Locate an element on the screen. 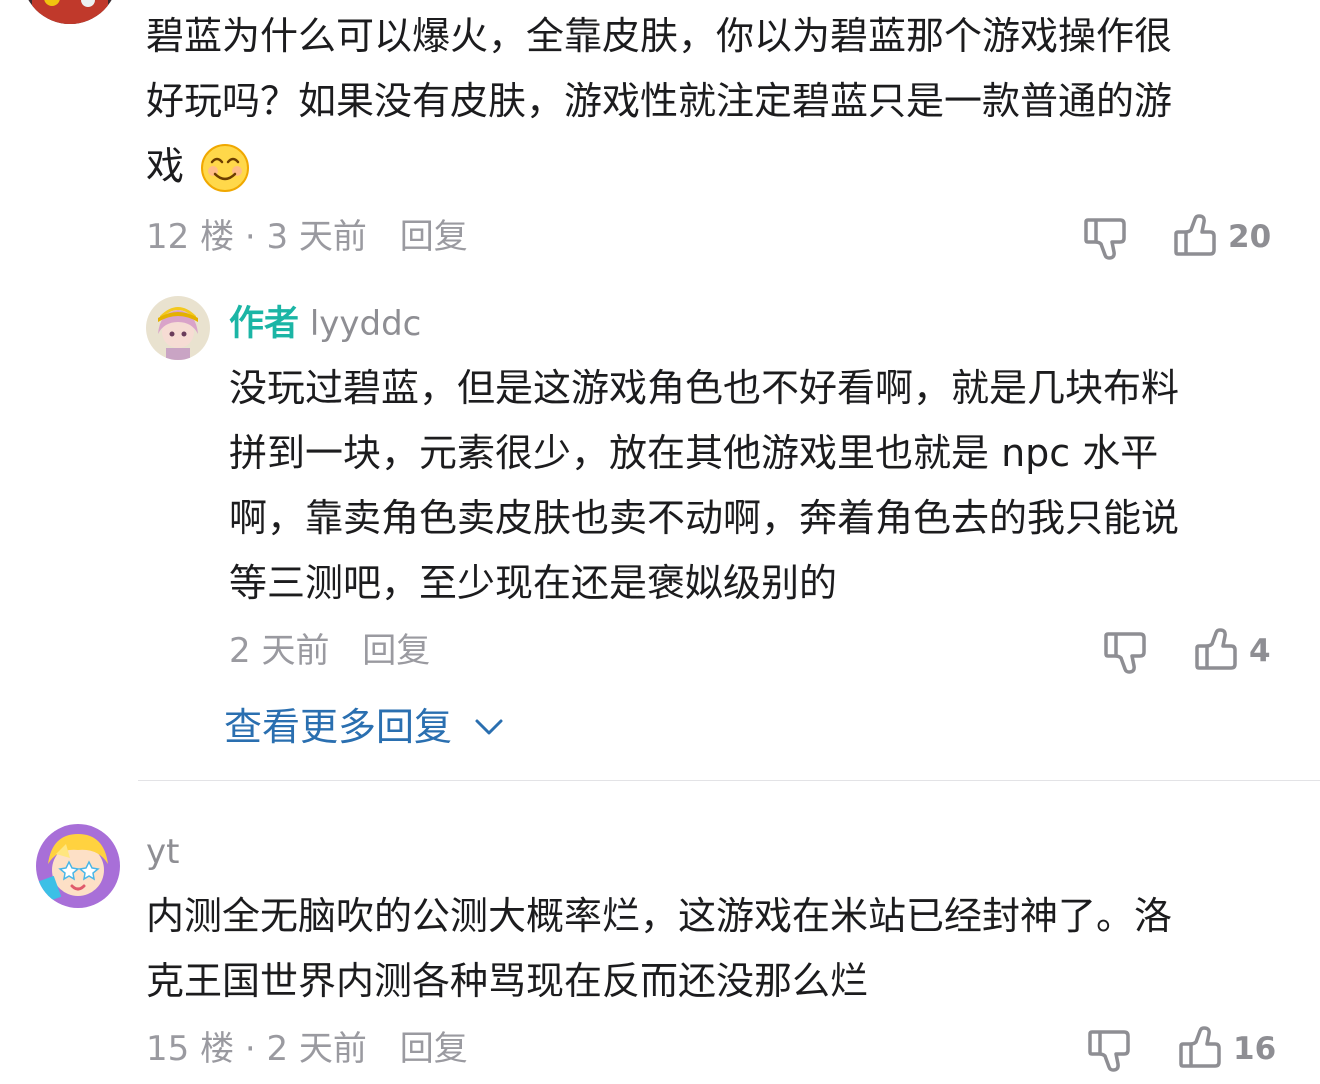 The image size is (1320, 1084). view-more-replies-link: 查看更多回复 is located at coordinates (364, 727).